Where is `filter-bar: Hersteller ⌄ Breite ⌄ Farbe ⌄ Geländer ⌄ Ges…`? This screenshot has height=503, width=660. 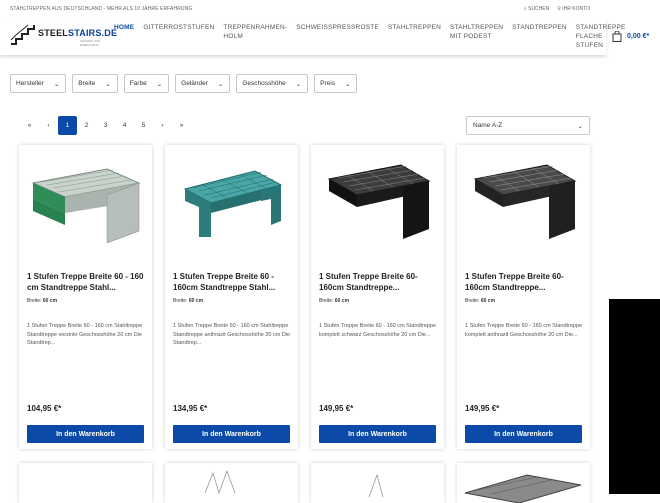 filter-bar: Hersteller ⌄ Breite ⌄ Farbe ⌄ Geländer ⌄ Ges… is located at coordinates (184, 83).